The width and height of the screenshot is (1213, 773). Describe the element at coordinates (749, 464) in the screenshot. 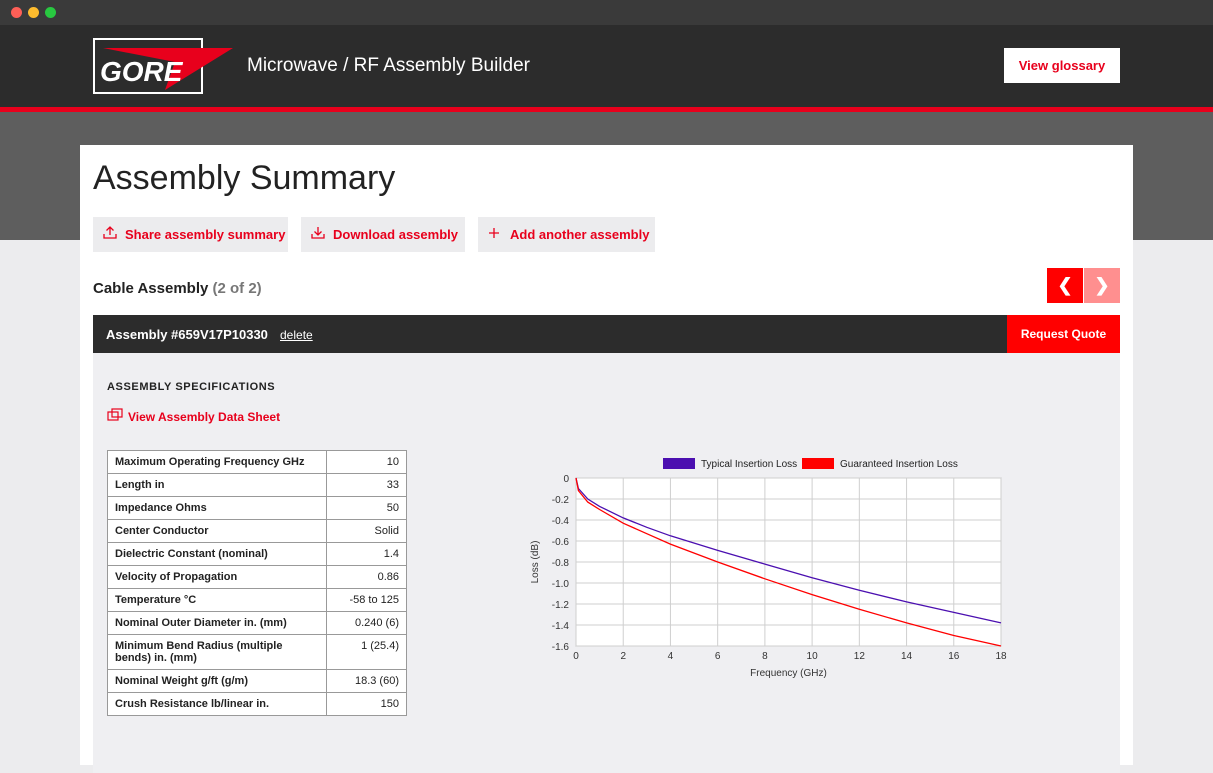

I see `legend-label: Typical Insertion Loss` at that location.